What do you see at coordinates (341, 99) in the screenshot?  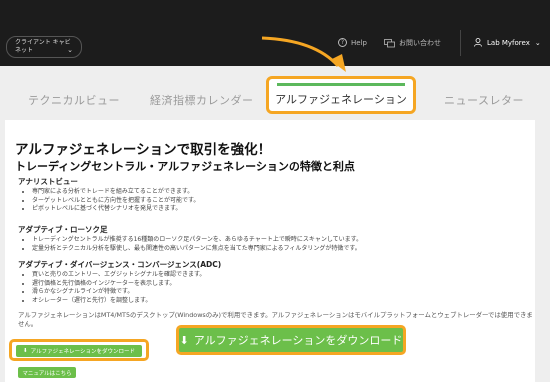 I see `tab-alpha-generation-label: アルファジェネレーション` at bounding box center [341, 99].